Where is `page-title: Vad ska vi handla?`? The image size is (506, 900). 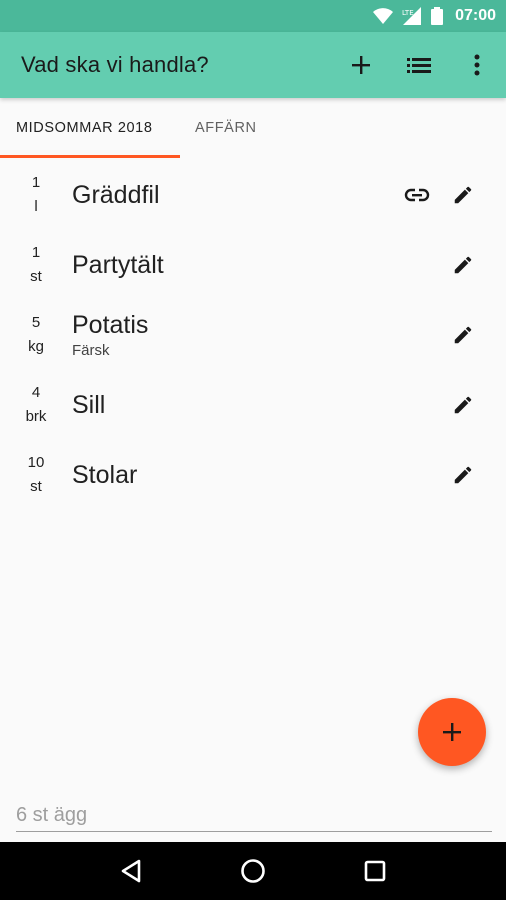 page-title: Vad ska vi handla? is located at coordinates (115, 64).